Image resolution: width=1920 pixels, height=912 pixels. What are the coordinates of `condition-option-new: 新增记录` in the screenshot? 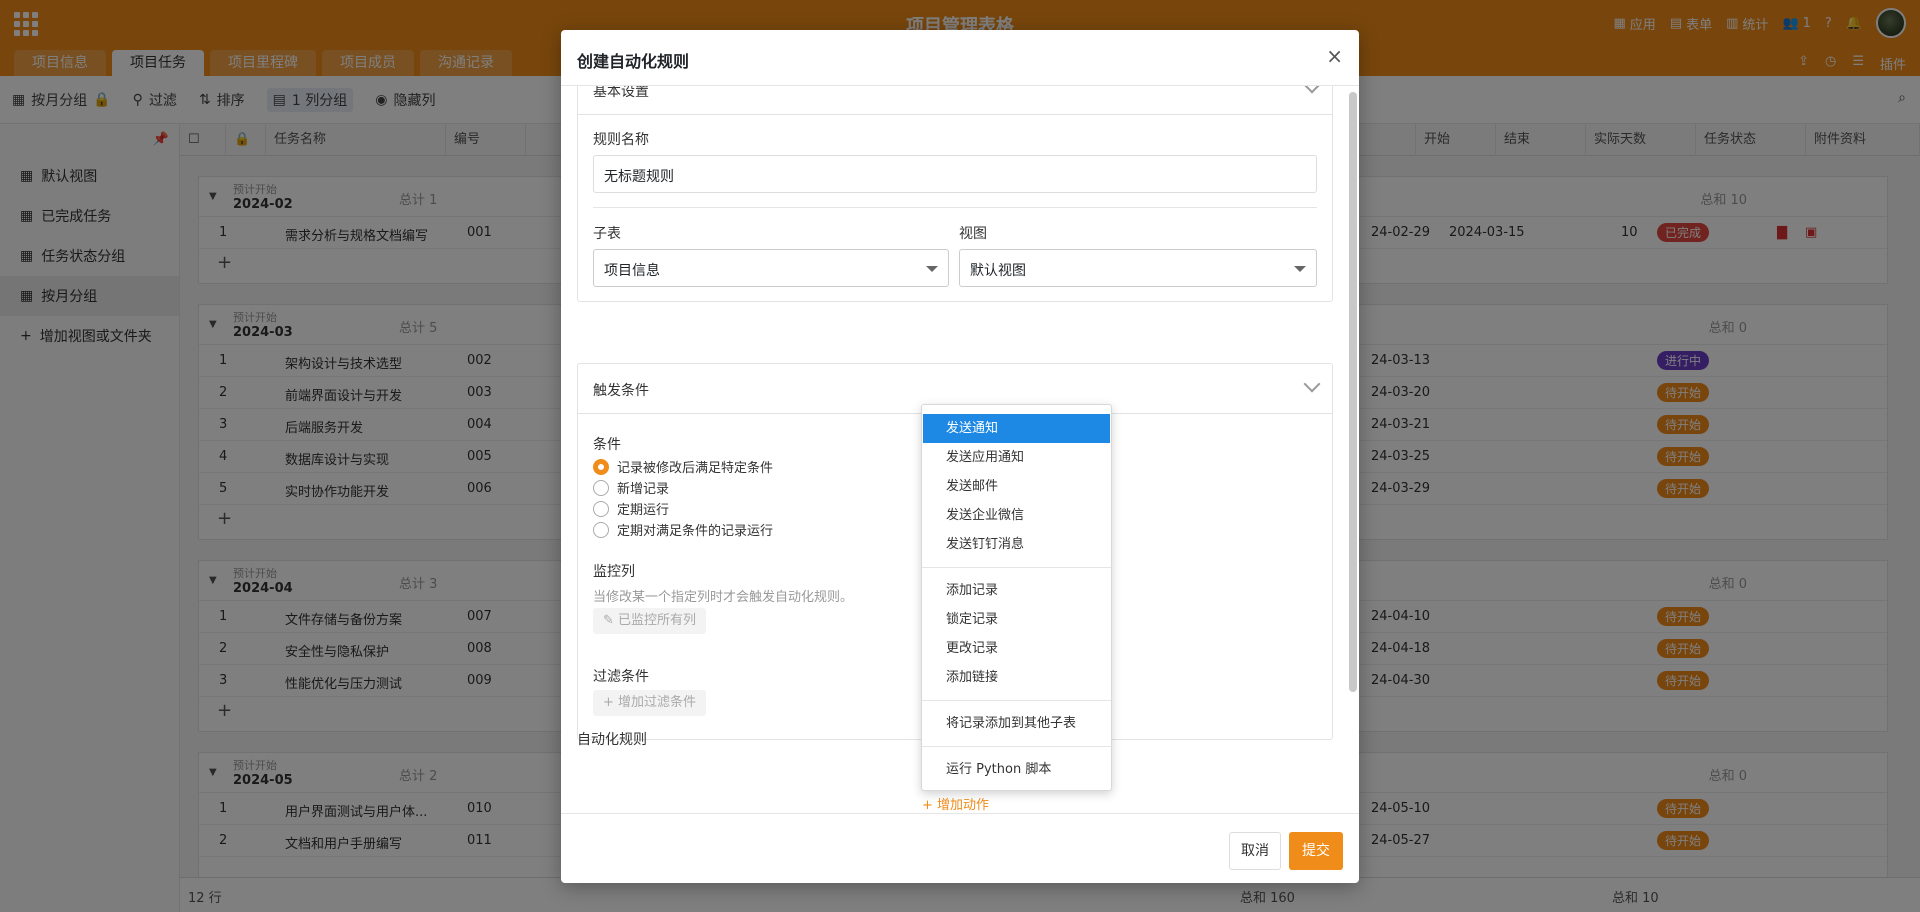 It's located at (631, 487).